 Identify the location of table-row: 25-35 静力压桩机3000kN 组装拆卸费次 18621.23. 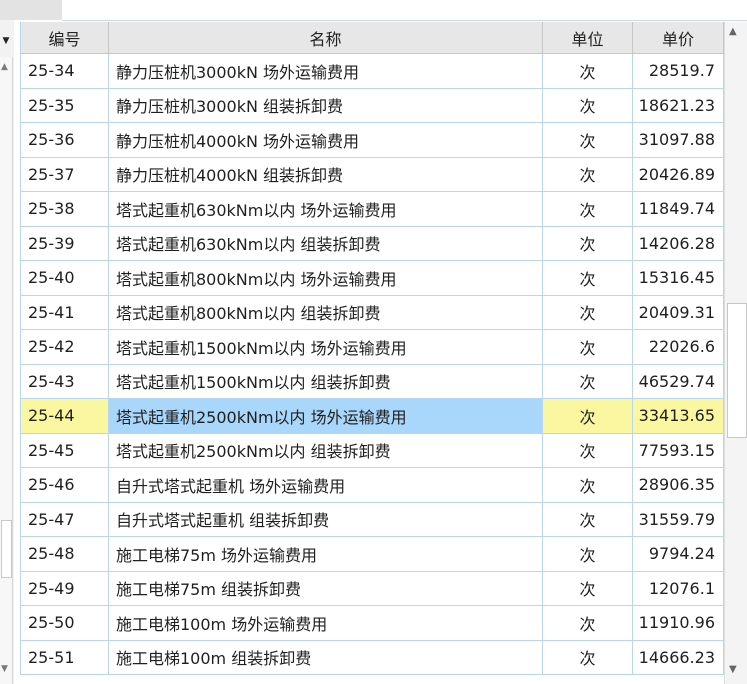
(372, 105).